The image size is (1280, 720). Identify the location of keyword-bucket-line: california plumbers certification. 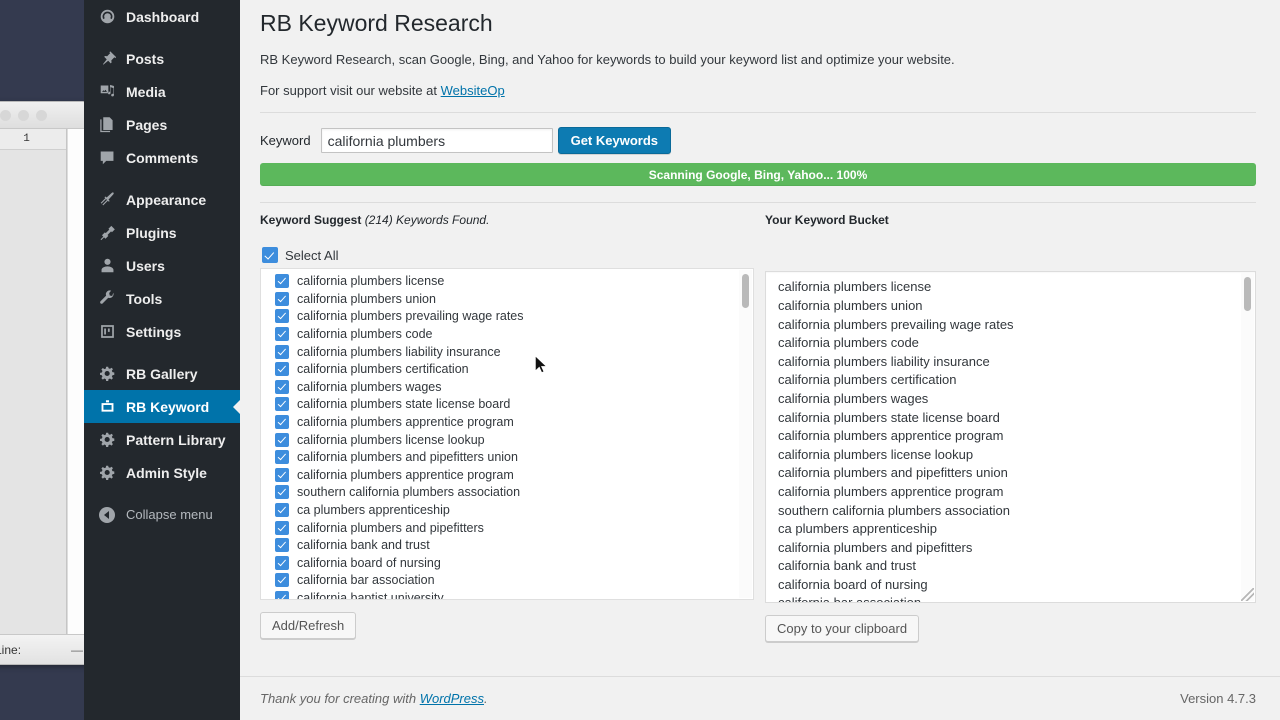
(867, 380).